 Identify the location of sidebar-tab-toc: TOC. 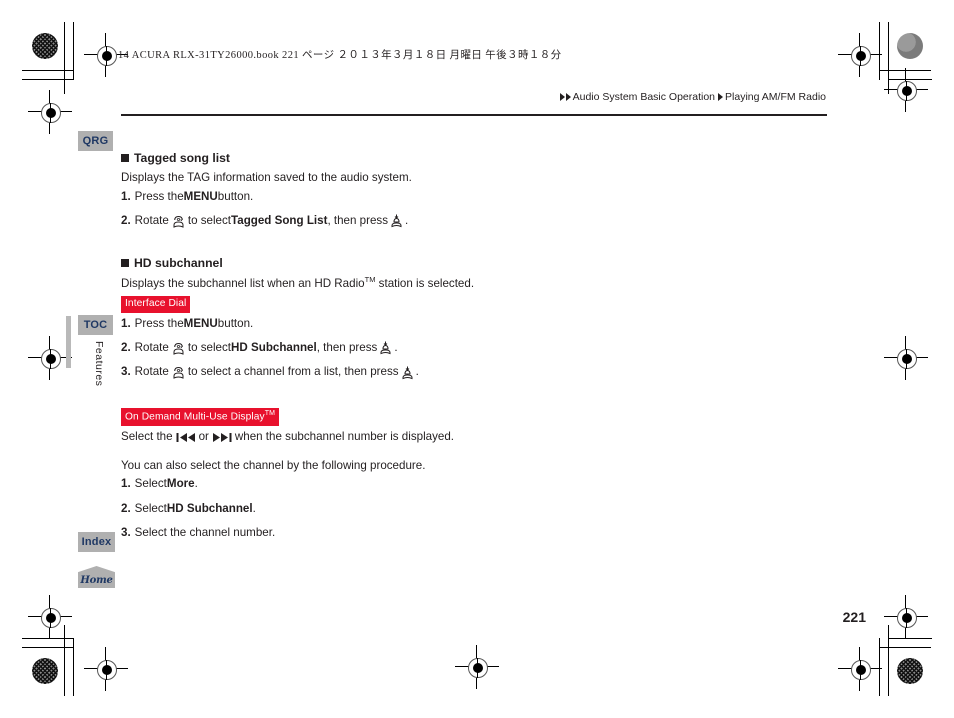
(95, 325).